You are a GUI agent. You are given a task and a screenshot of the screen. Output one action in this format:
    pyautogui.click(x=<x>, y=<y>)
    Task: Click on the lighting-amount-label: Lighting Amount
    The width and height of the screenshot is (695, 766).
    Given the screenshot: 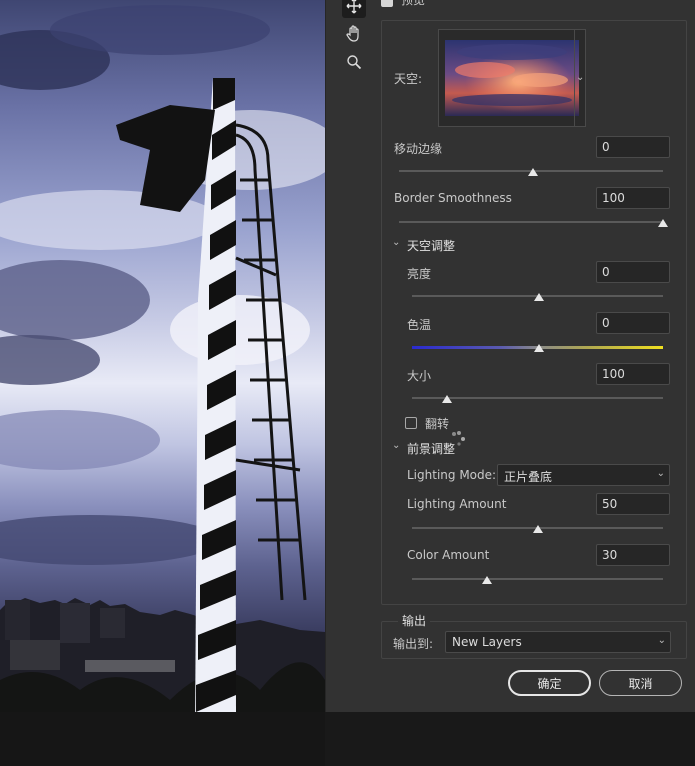 What is the action you would take?
    pyautogui.click(x=457, y=504)
    